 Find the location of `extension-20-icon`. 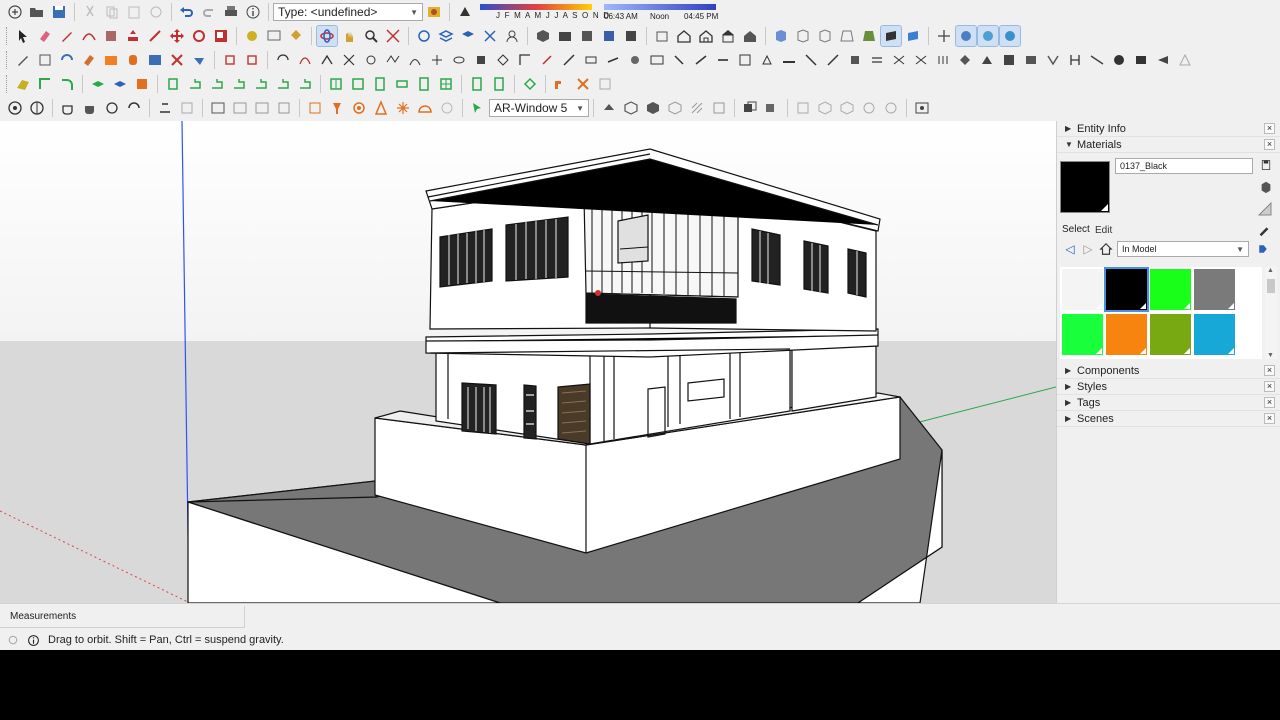

extension-20-icon is located at coordinates (701, 60).